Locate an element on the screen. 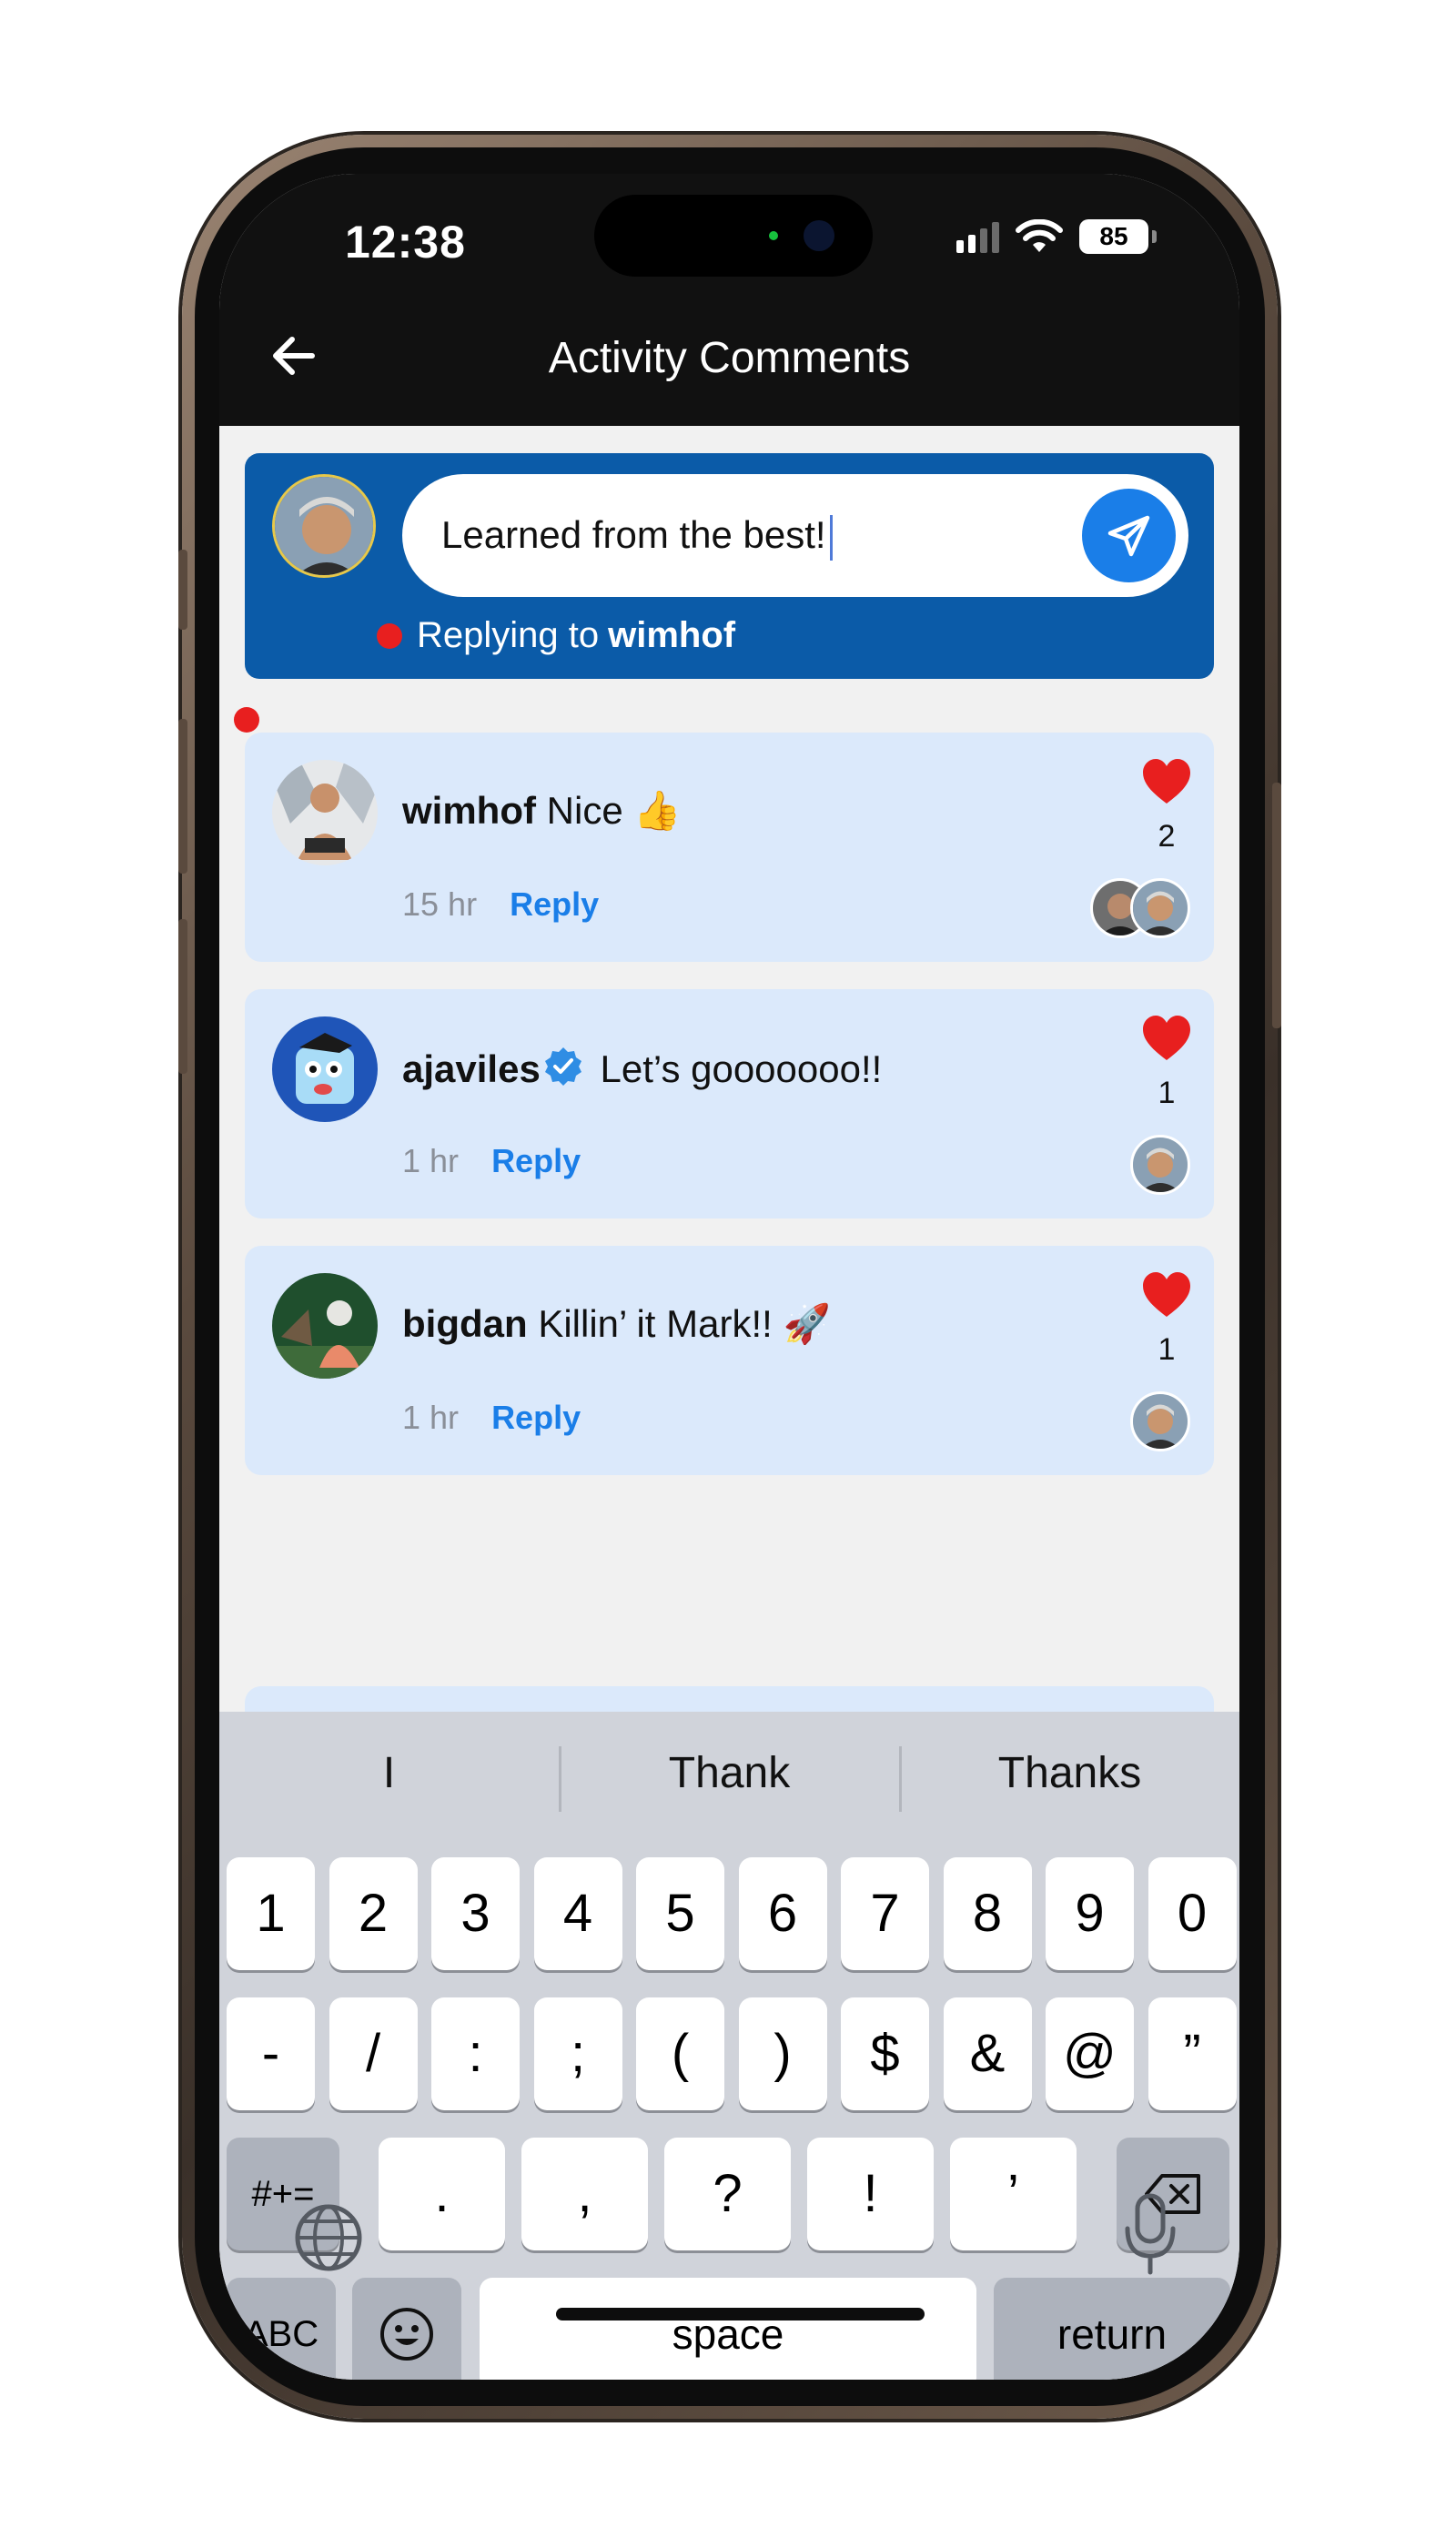 This screenshot has width=1456, height=2548. symbol-key: : is located at coordinates (476, 2053).